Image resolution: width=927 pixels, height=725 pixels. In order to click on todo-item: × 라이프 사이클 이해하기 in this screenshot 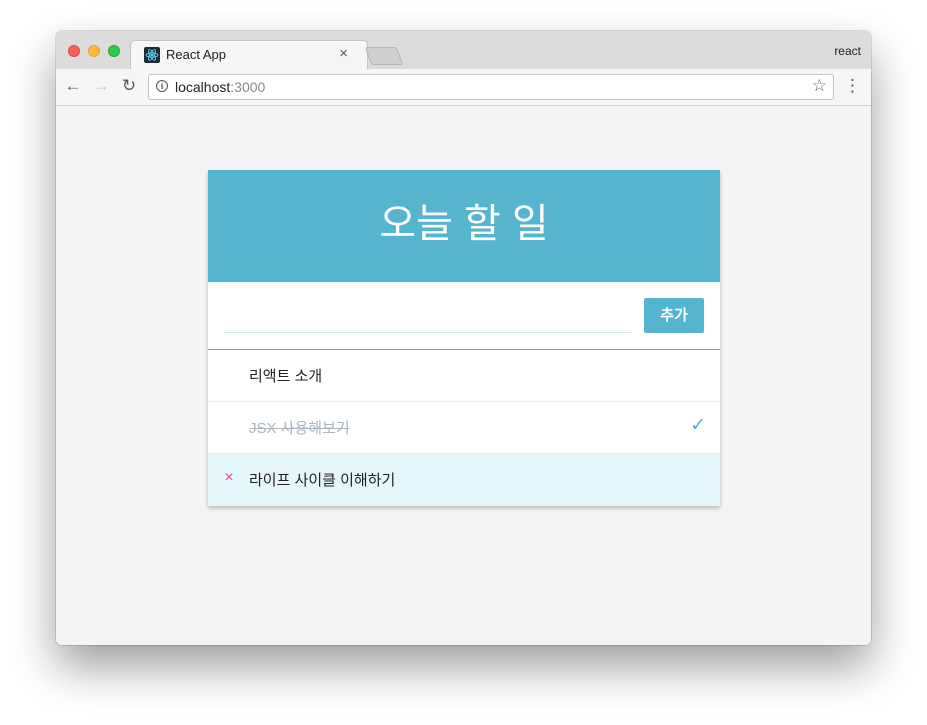, I will do `click(464, 480)`.